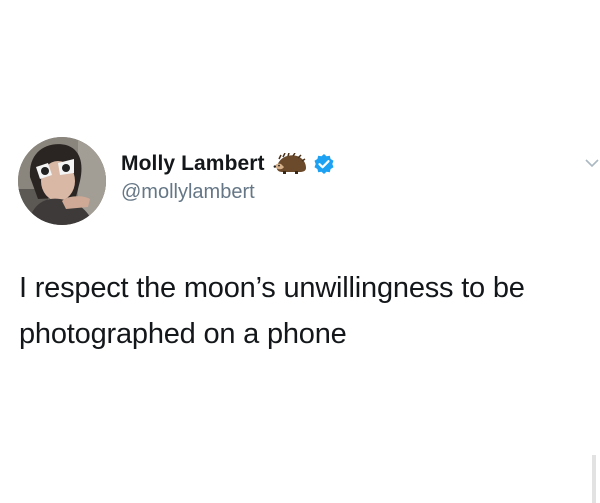  What do you see at coordinates (592, 163) in the screenshot?
I see `chevron-down-icon` at bounding box center [592, 163].